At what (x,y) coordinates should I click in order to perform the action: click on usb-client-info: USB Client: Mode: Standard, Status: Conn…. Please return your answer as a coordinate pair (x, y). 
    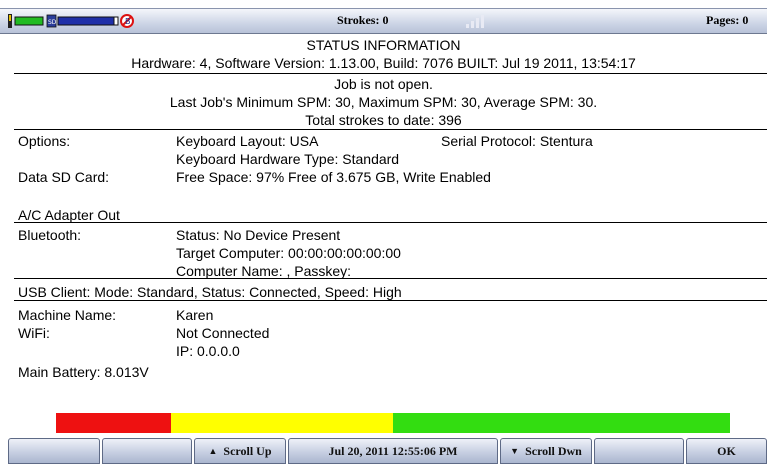
    Looking at the image, I should click on (210, 292).